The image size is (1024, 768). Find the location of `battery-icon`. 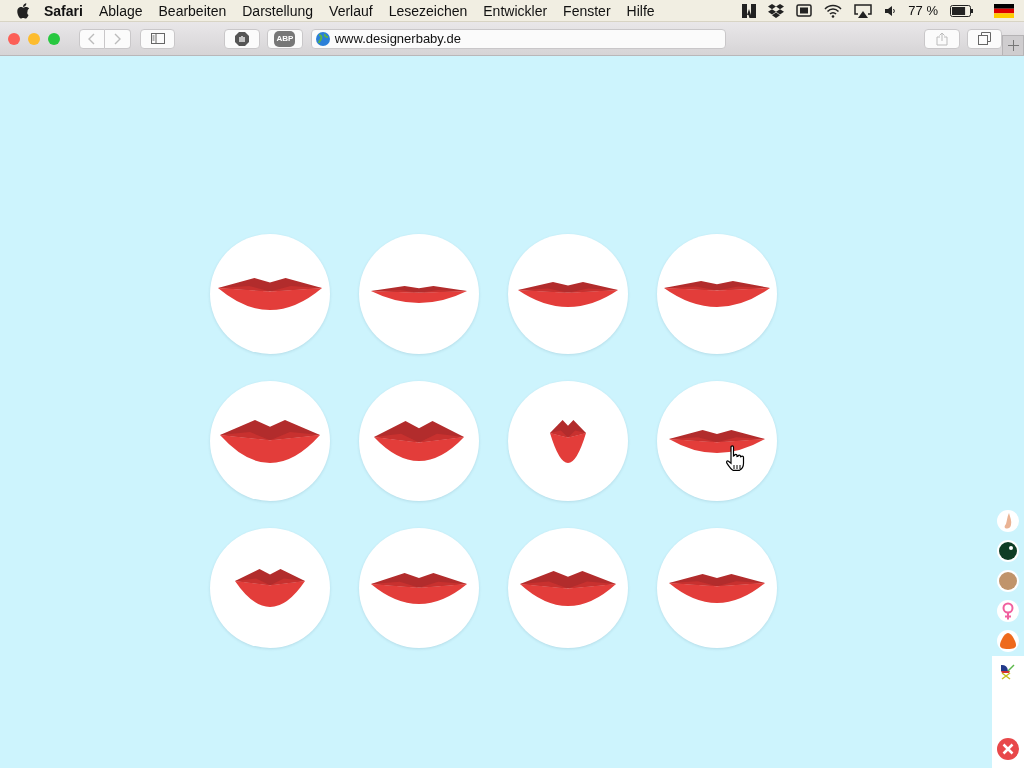

battery-icon is located at coordinates (962, 10).